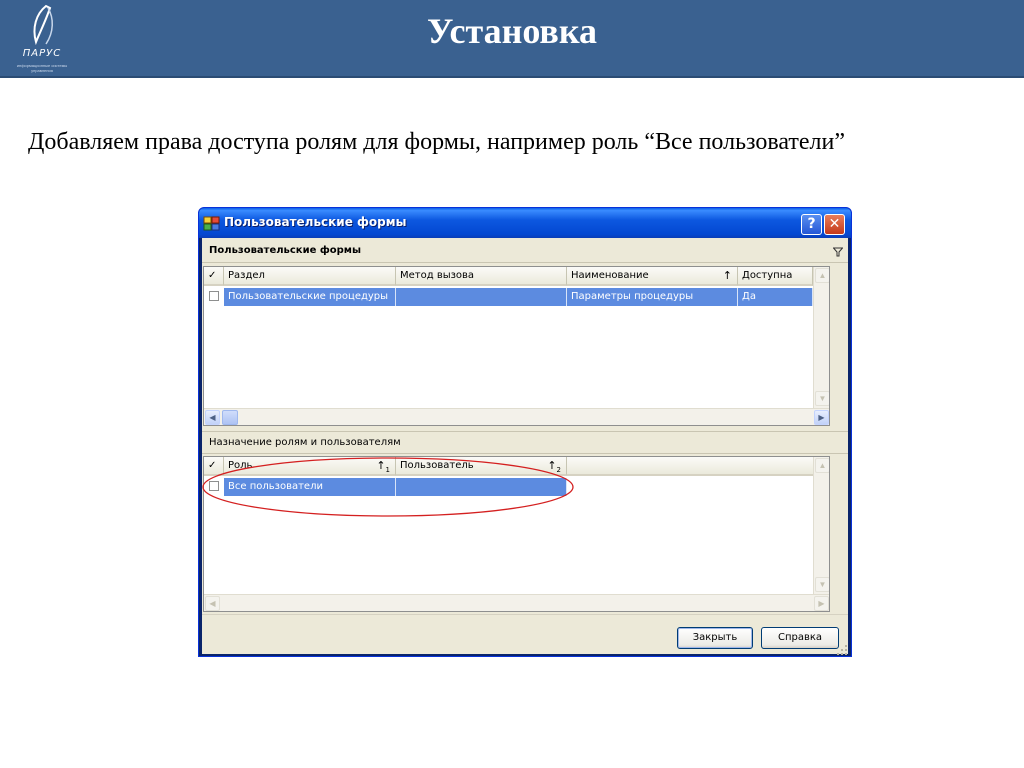  I want to click on logo-subtext: информационные системы управления, so click(42, 68).